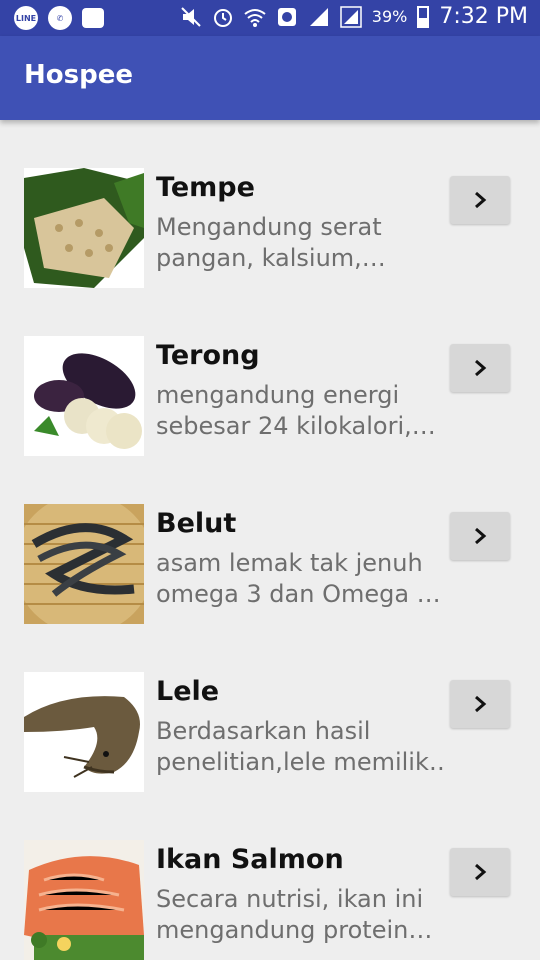 This screenshot has height=960, width=540. I want to click on bbm-icon, so click(93, 18).